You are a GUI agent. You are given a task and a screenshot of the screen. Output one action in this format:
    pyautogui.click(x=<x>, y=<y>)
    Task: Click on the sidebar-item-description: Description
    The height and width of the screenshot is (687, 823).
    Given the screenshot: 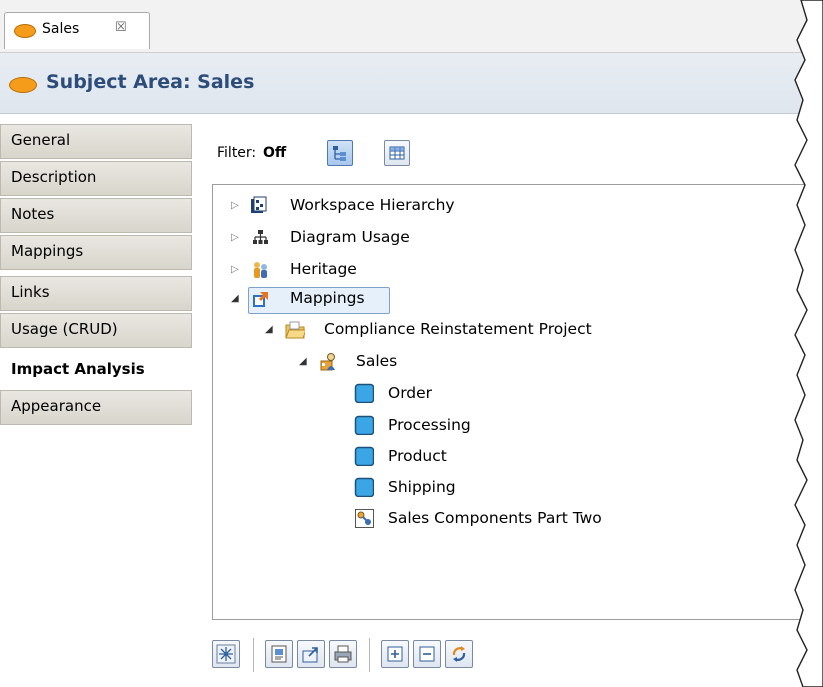 What is the action you would take?
    pyautogui.click(x=96, y=178)
    